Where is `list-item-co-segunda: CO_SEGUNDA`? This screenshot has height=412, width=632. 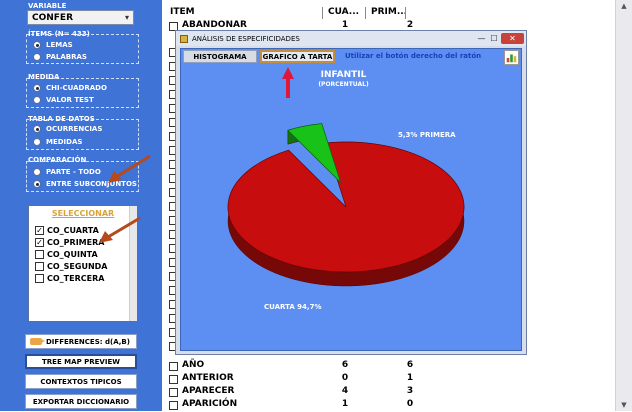 list-item-co-segunda: CO_SEGUNDA is located at coordinates (71, 266).